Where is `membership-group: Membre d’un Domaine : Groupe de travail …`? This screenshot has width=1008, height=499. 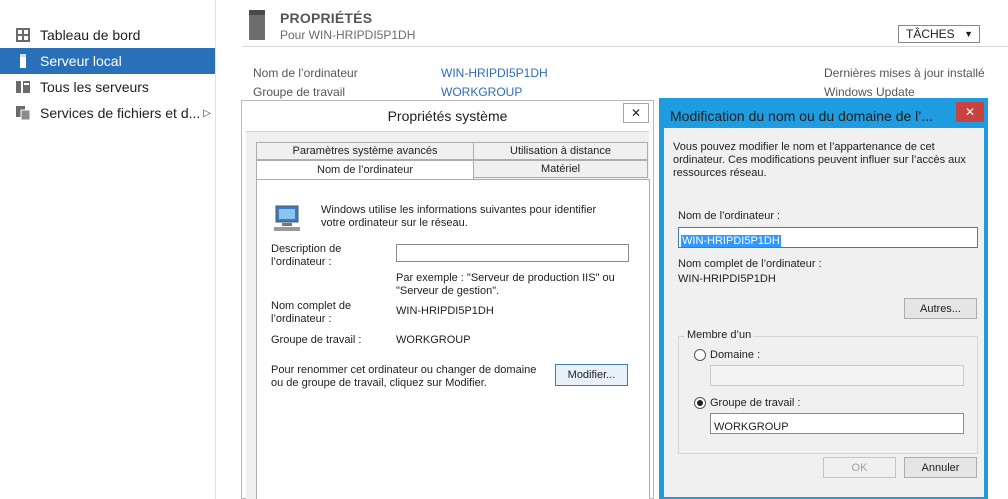 membership-group: Membre d’un Domaine : Groupe de travail … is located at coordinates (828, 391).